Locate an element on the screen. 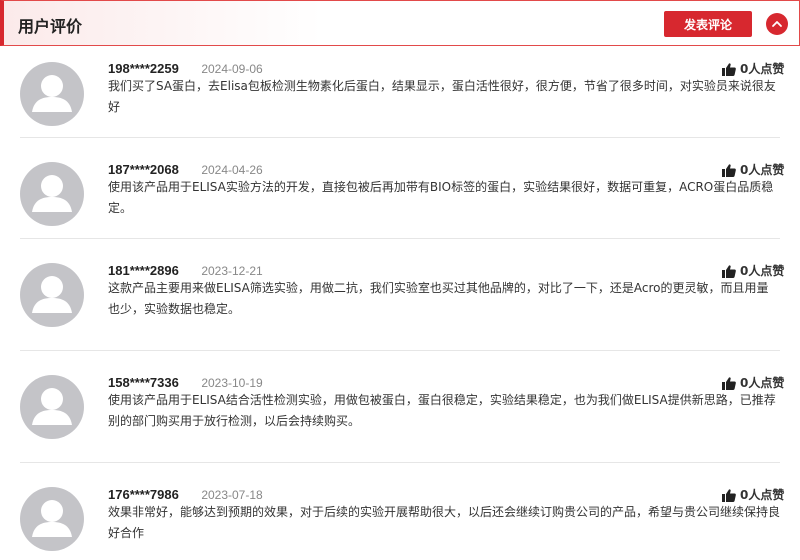 This screenshot has width=800, height=560. reviewer-name: 176****7986 is located at coordinates (143, 494).